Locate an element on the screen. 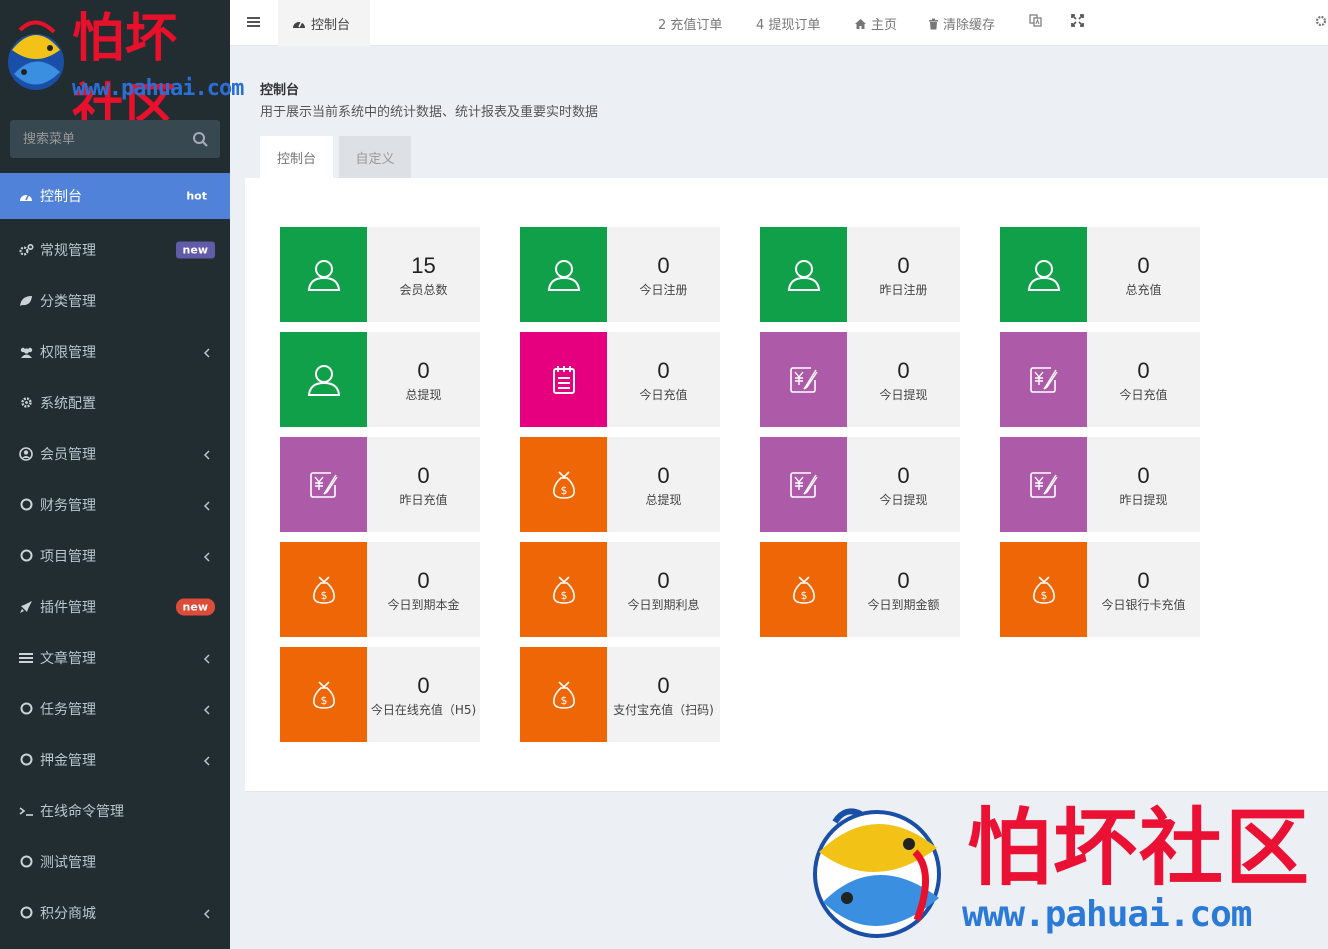 The width and height of the screenshot is (1328, 949). sidebar-item-label: 在线命令管理 is located at coordinates (82, 811).